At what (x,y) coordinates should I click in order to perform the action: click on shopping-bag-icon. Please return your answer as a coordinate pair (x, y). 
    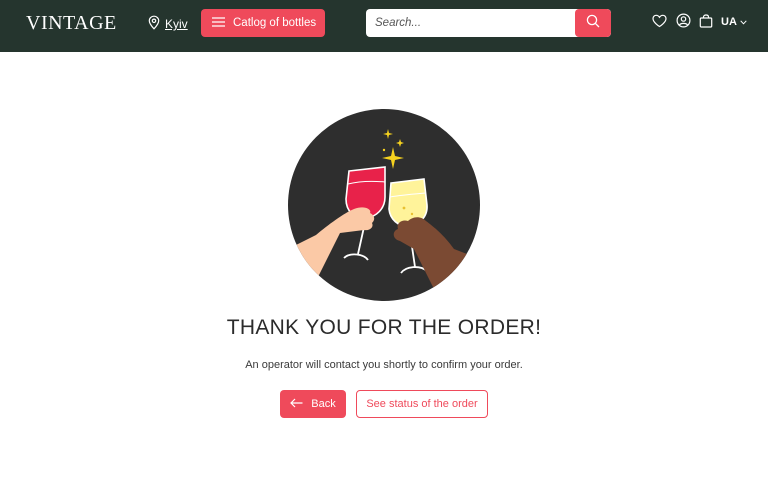
    Looking at the image, I should click on (706, 23).